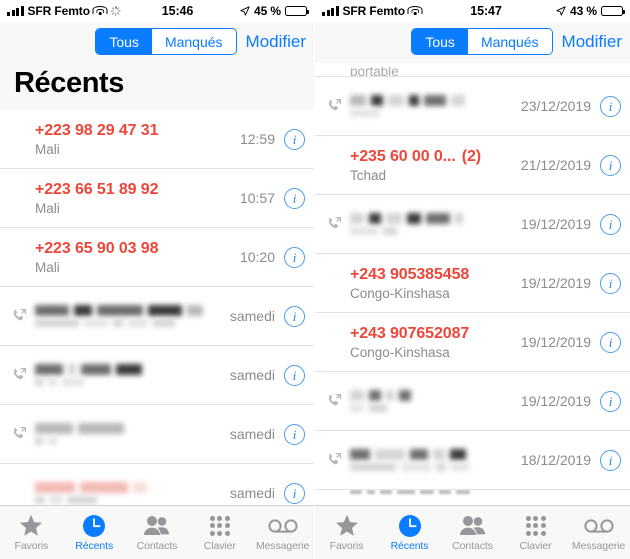 The width and height of the screenshot is (630, 559). Describe the element at coordinates (157, 546) in the screenshot. I see `tab-label: Contacts` at that location.